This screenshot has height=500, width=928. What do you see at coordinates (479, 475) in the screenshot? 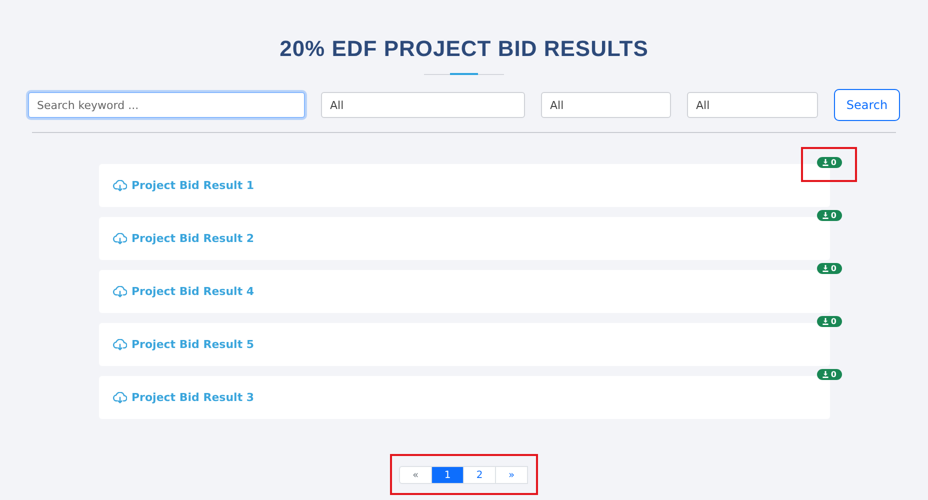
I see `page-button: 2` at bounding box center [479, 475].